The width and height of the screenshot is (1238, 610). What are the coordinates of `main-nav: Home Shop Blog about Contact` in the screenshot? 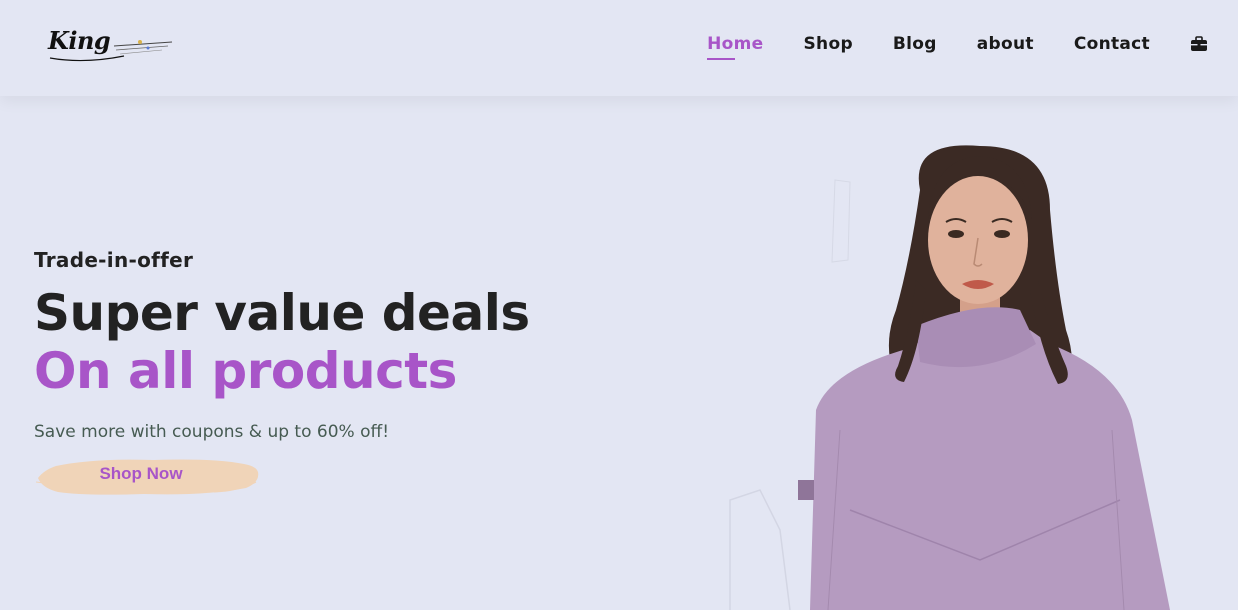 It's located at (937, 47).